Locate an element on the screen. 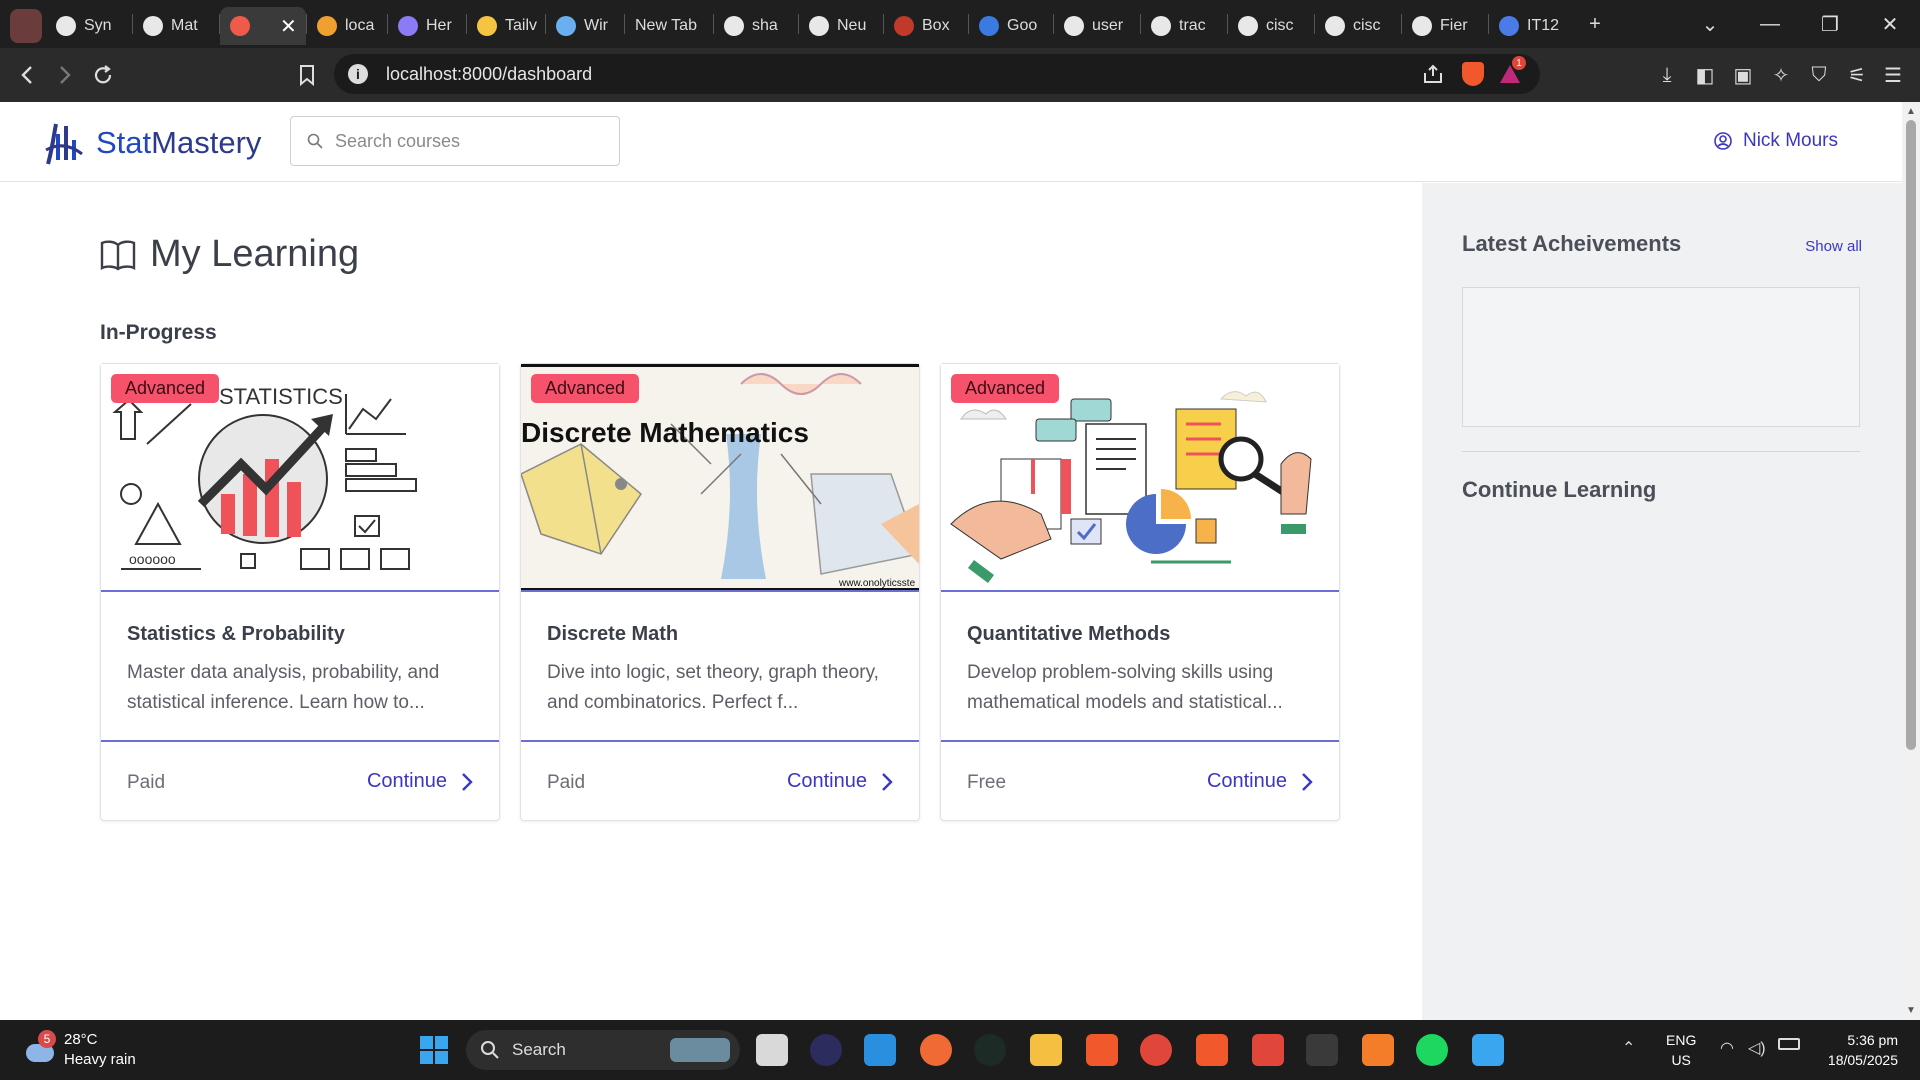 The height and width of the screenshot is (1080, 1920). brave-icon is located at coordinates (1102, 1050).